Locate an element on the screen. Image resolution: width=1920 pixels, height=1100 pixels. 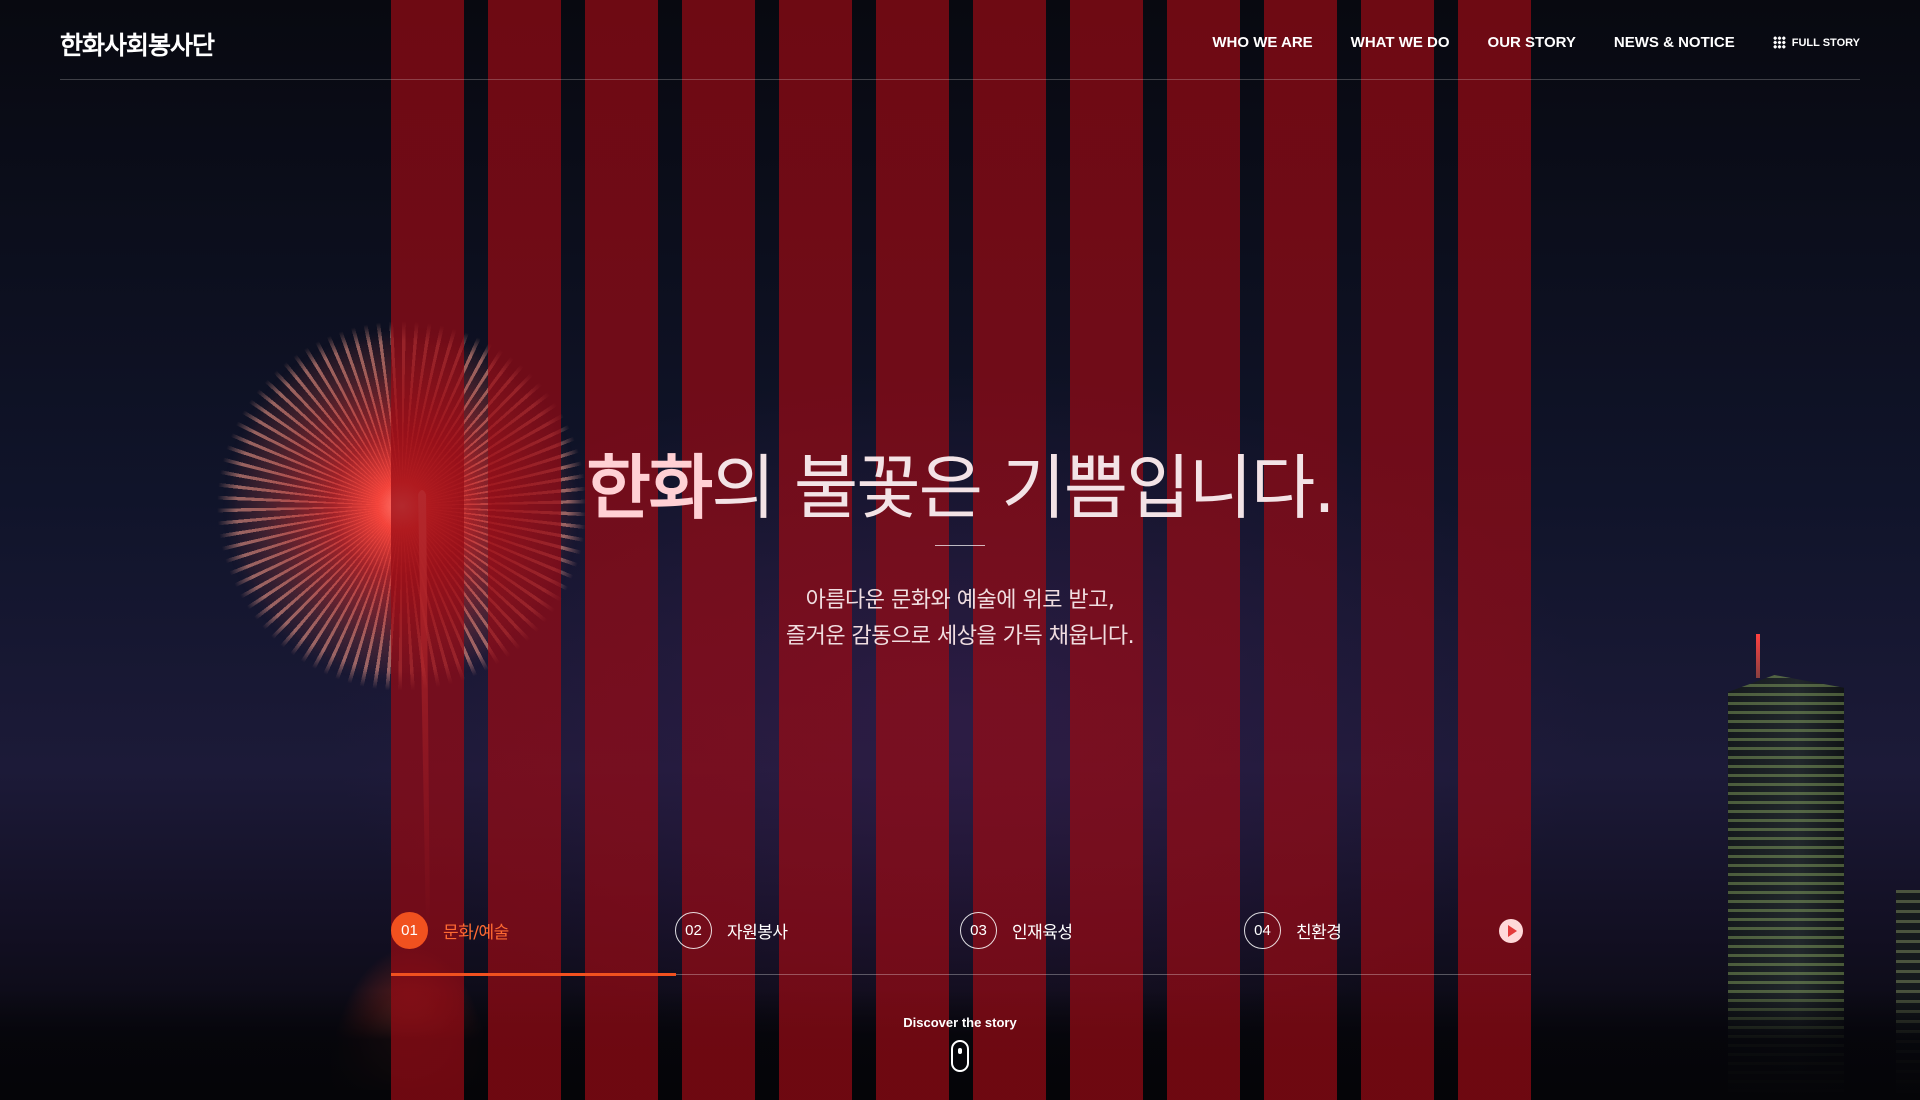
tab-label: 인재육성 is located at coordinates (1042, 933).